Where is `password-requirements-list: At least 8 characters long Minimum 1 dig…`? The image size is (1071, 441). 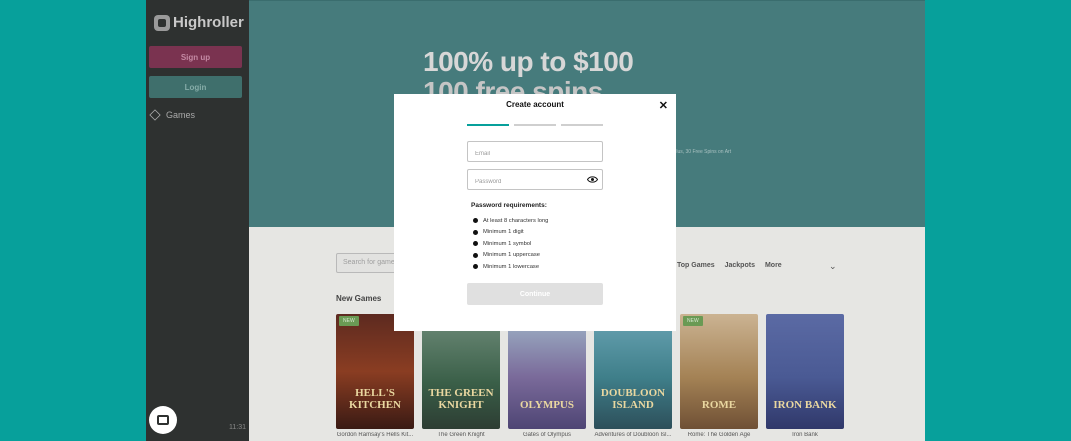 password-requirements-list: At least 8 characters long Minimum 1 dig… is located at coordinates (510, 244).